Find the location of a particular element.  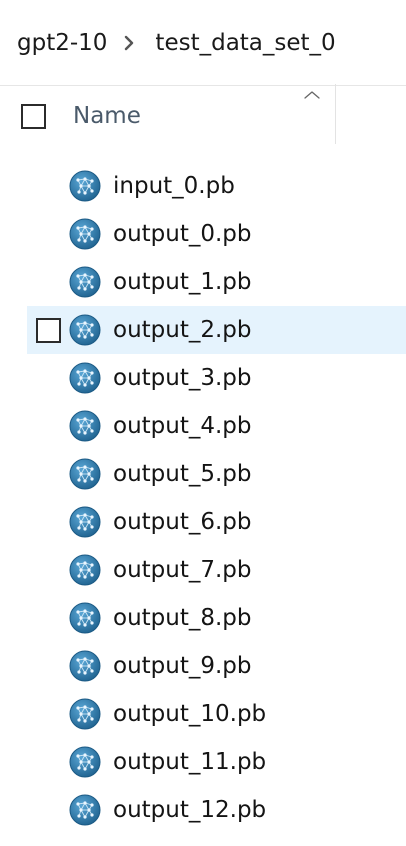

file-name: output_2.pb is located at coordinates (182, 330).